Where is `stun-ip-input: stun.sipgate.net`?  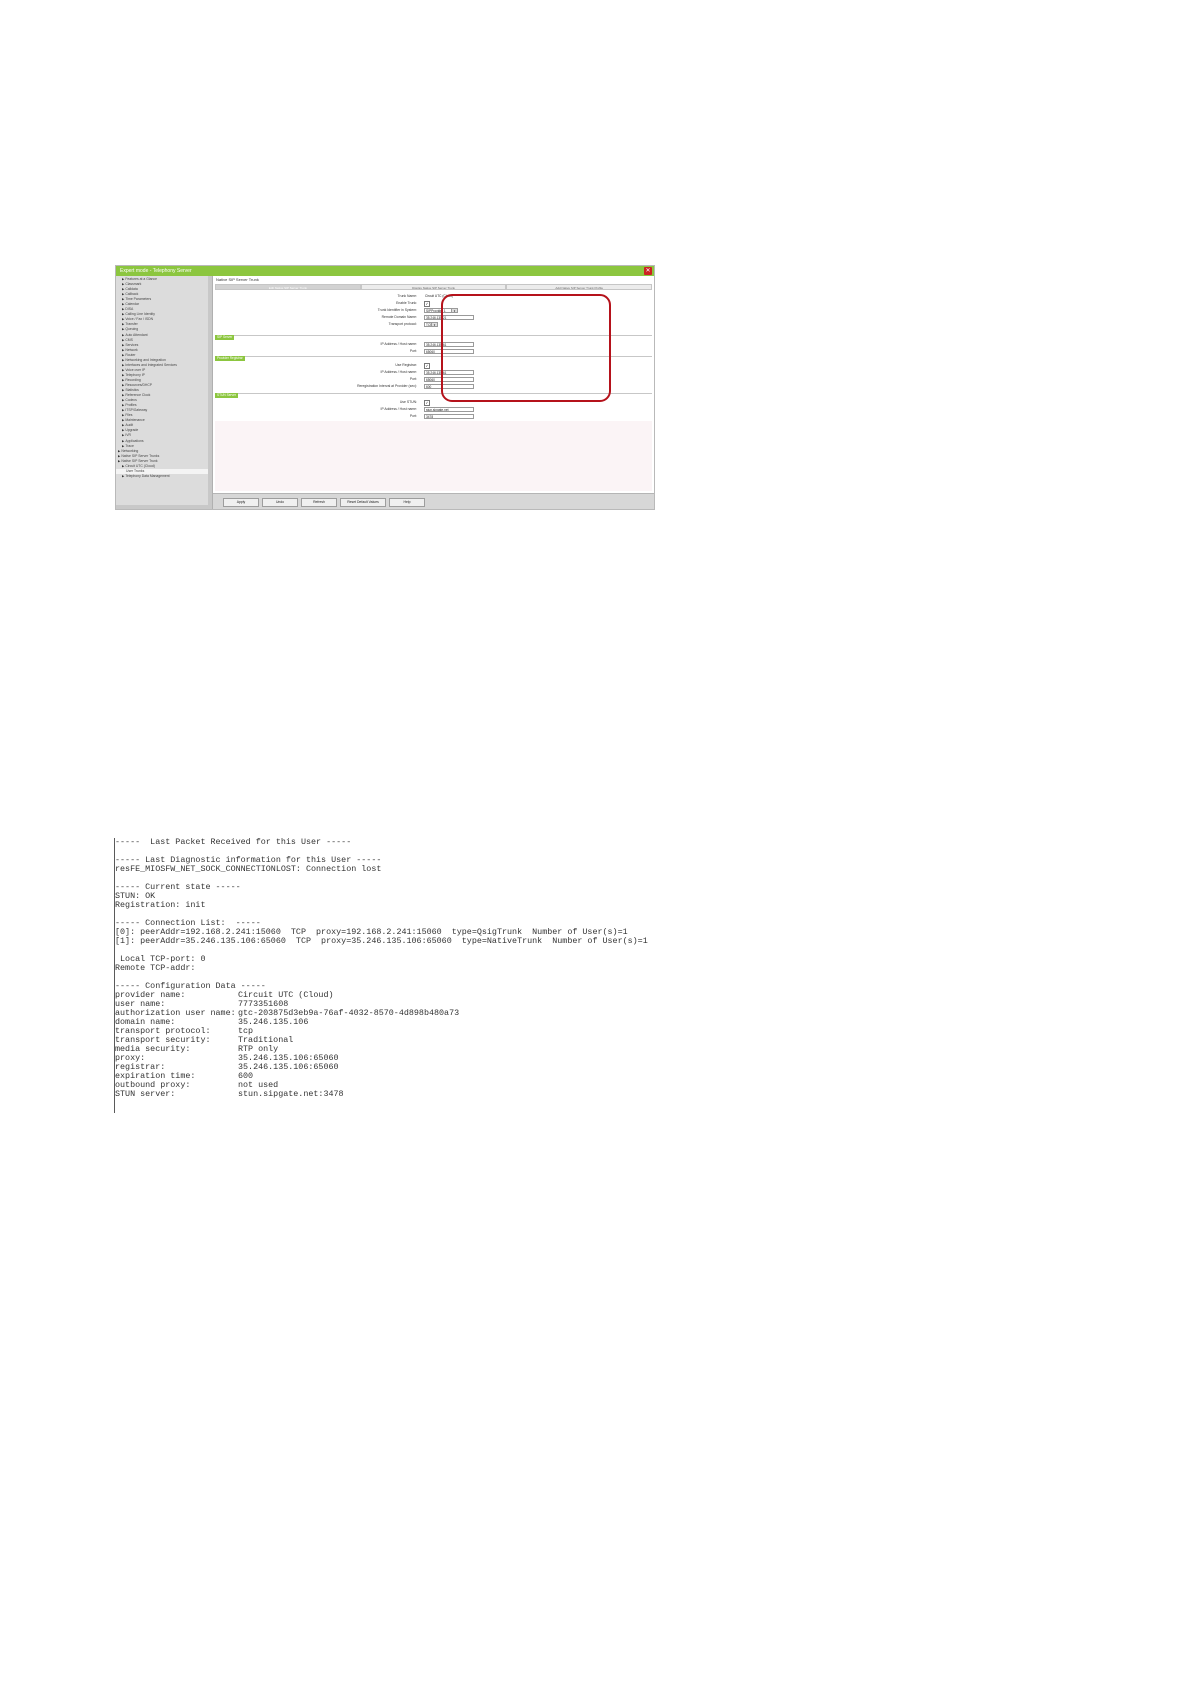 stun-ip-input: stun.sipgate.net is located at coordinates (449, 409).